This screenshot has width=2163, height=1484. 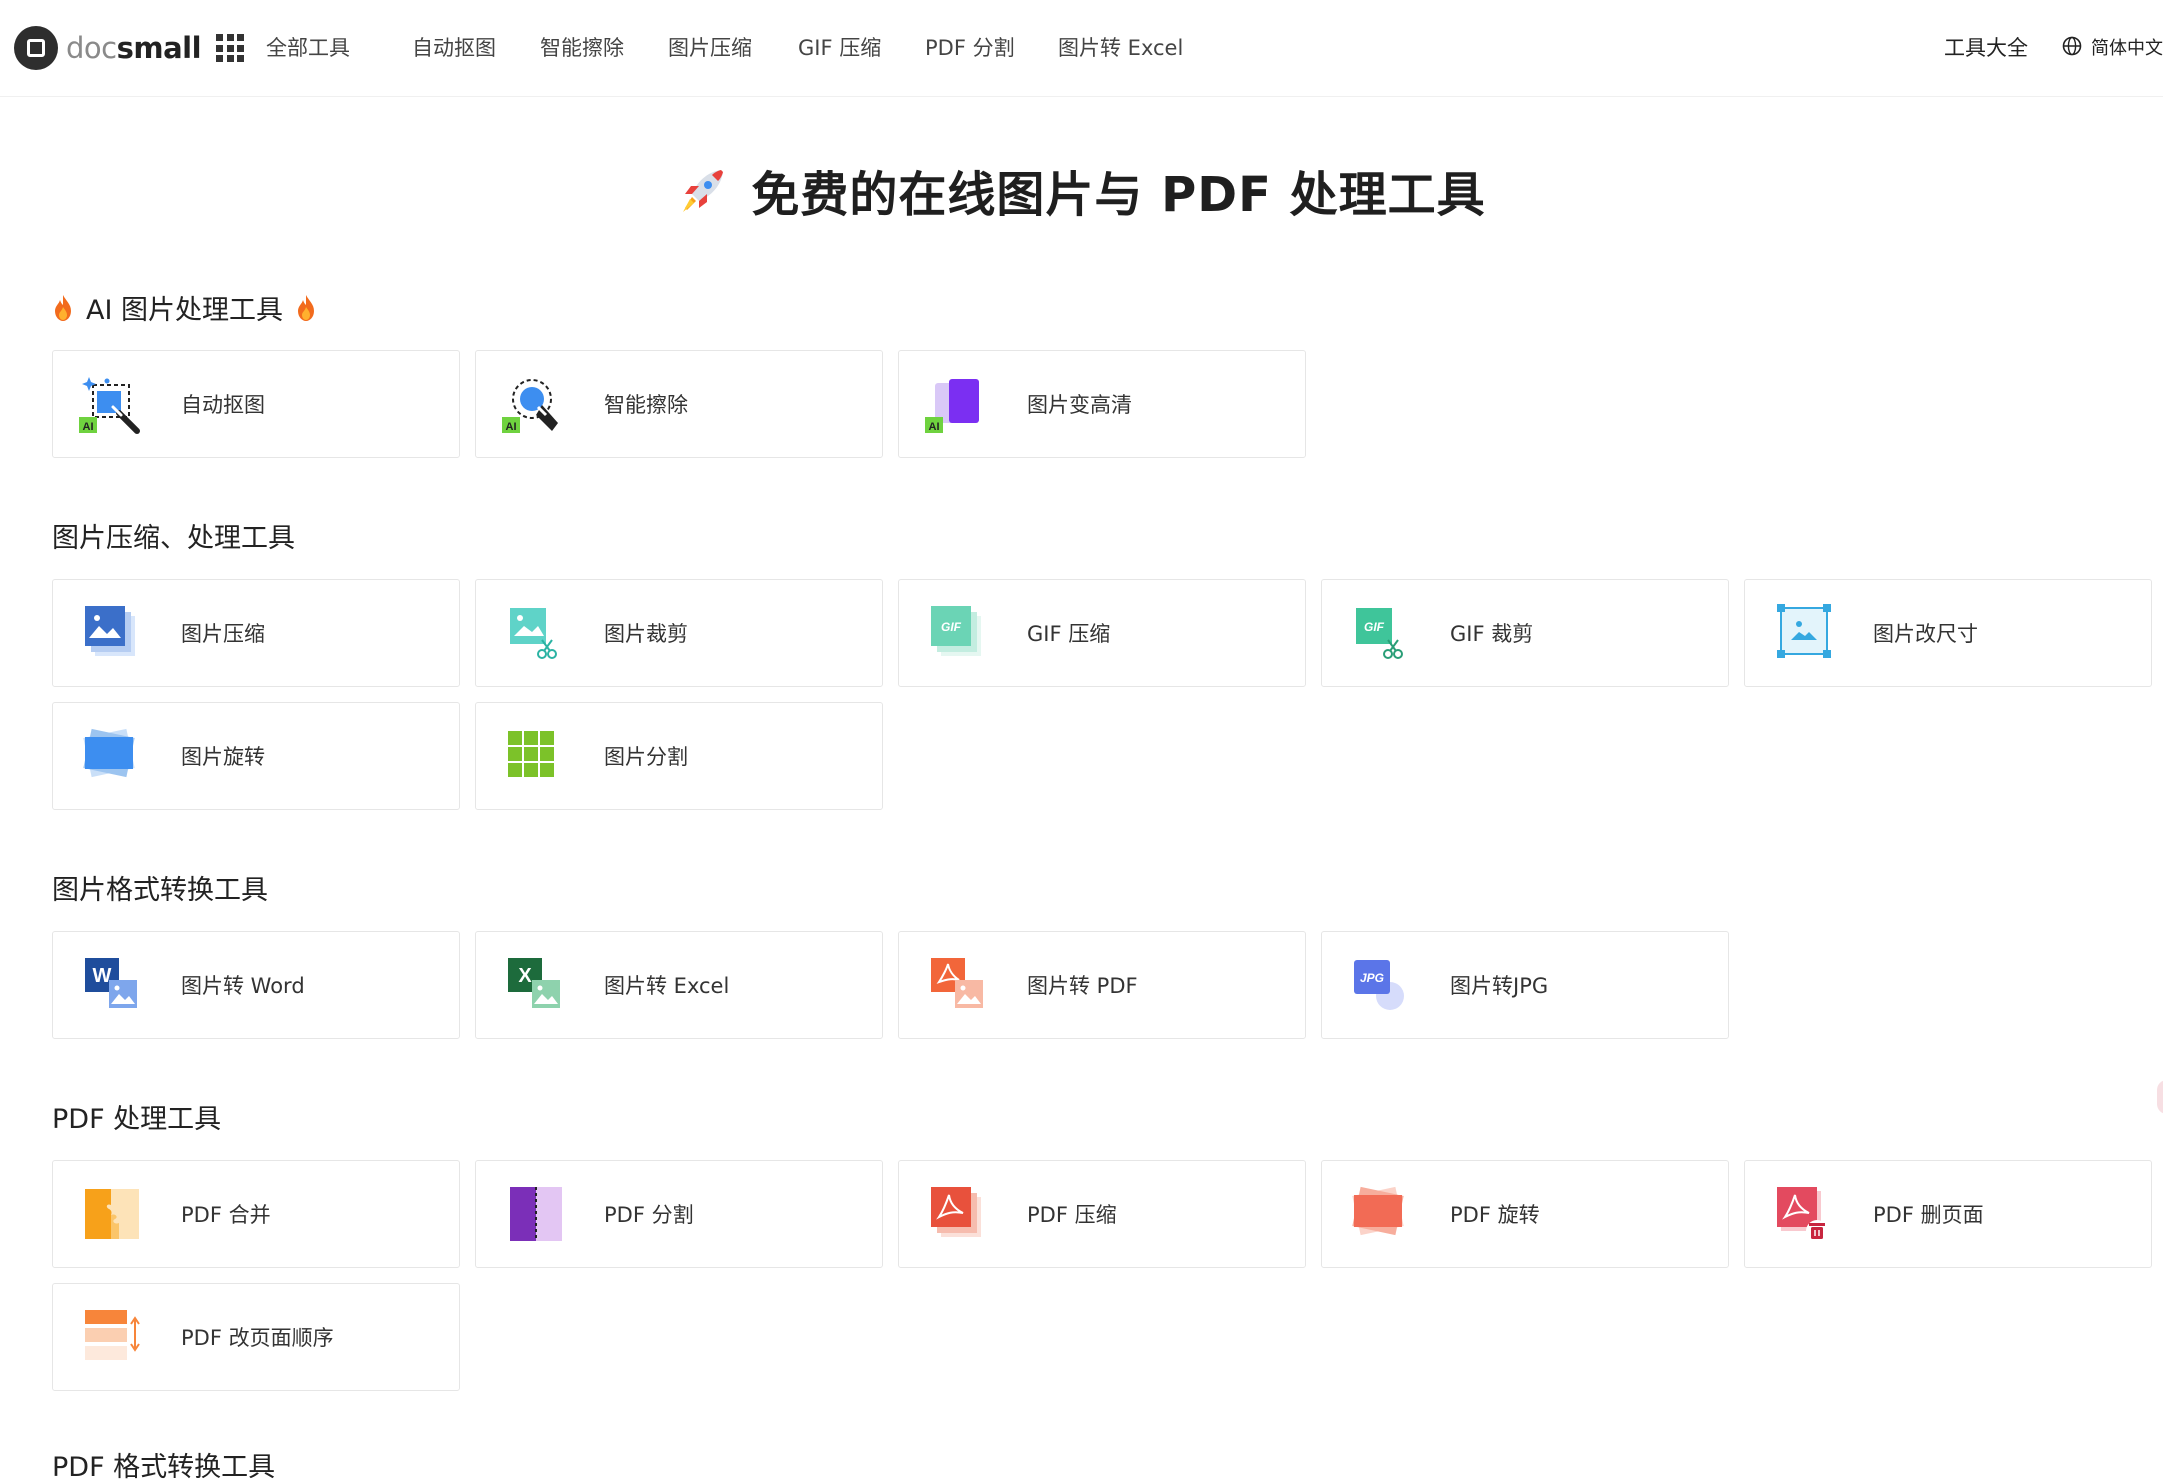 I want to click on image-resize-icon, so click(x=1804, y=631).